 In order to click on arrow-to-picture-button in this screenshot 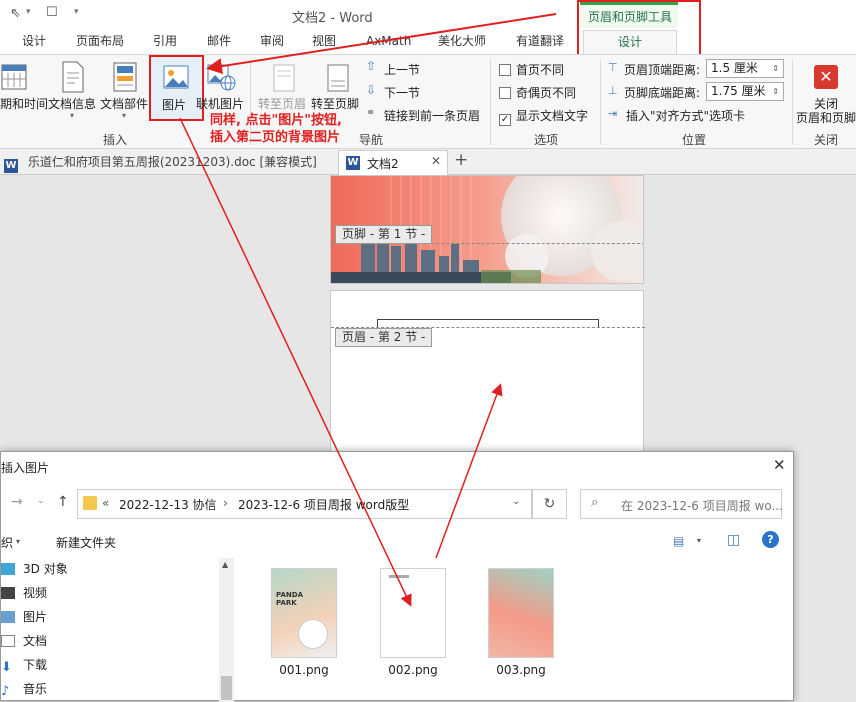, I will do `click(381, 44)`.